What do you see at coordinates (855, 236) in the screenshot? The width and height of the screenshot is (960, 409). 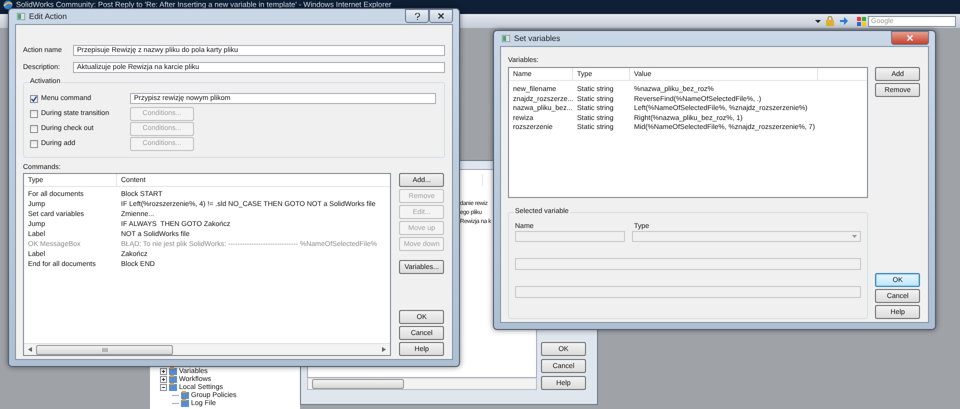 I see `caret-icon` at bounding box center [855, 236].